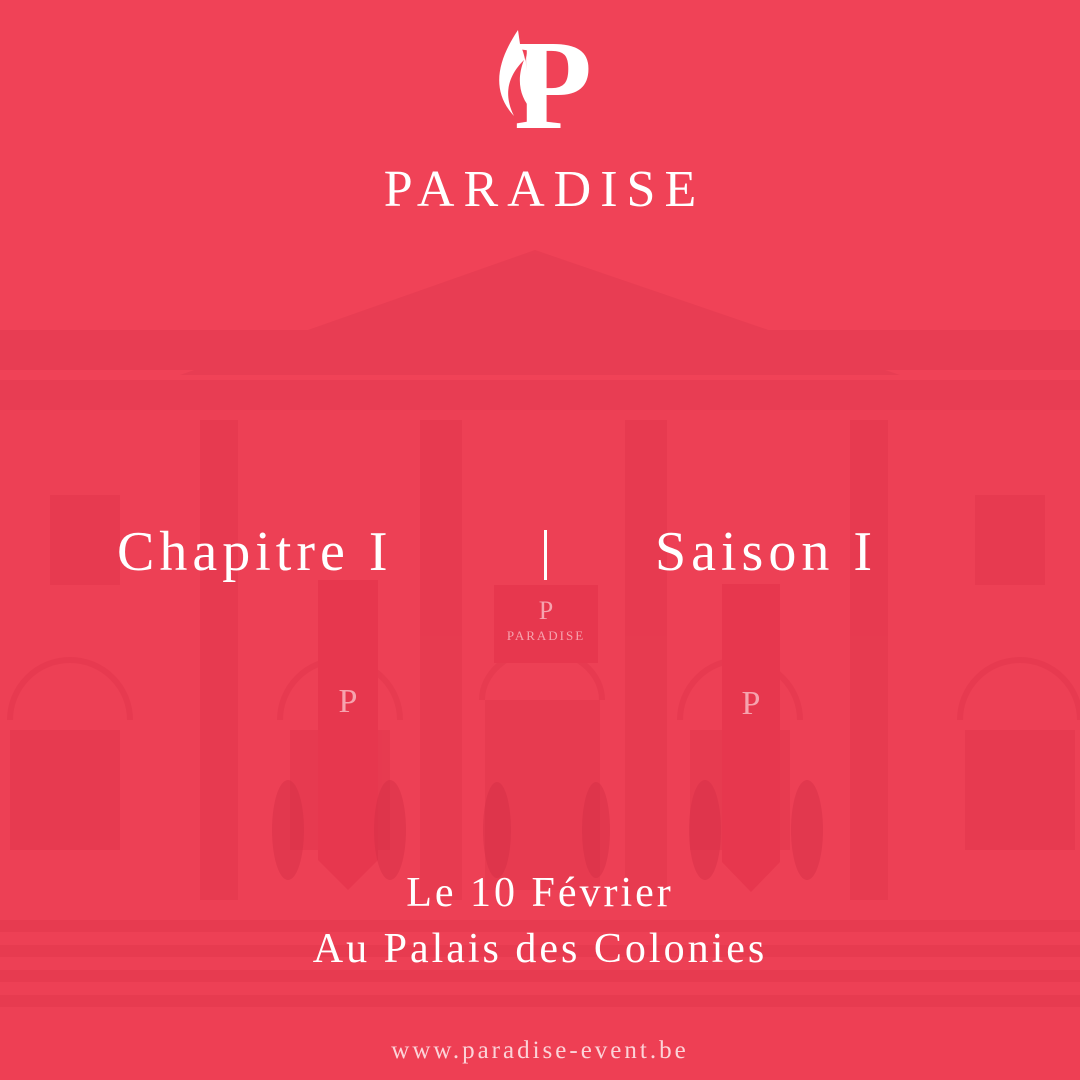  Describe the element at coordinates (546, 610) in the screenshot. I see `banner-center-monogram: P` at that location.